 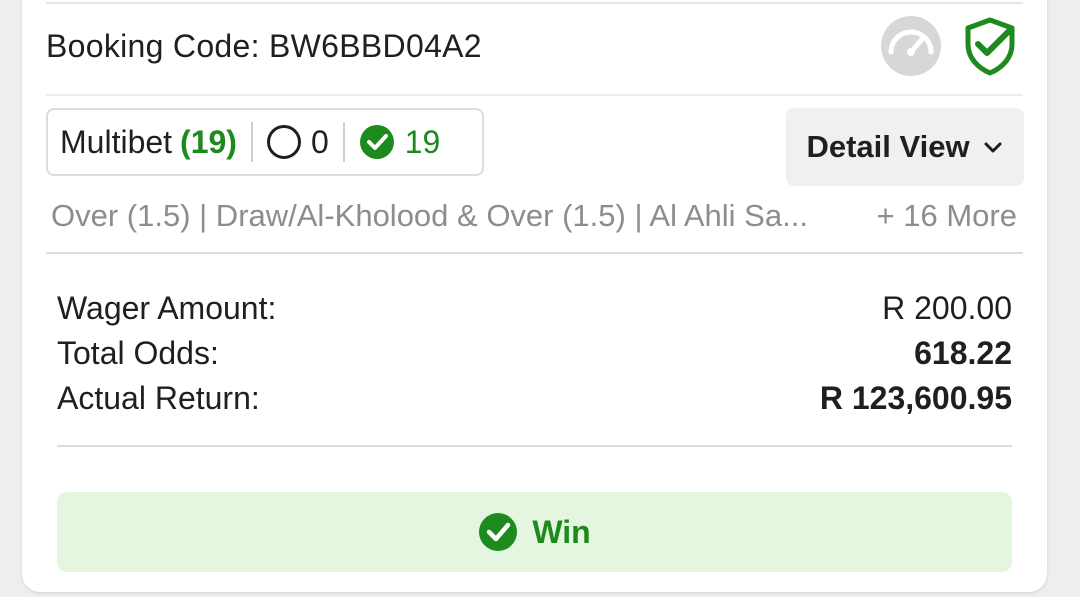 What do you see at coordinates (947, 216) in the screenshot?
I see `more-selections-link: + 16 More` at bounding box center [947, 216].